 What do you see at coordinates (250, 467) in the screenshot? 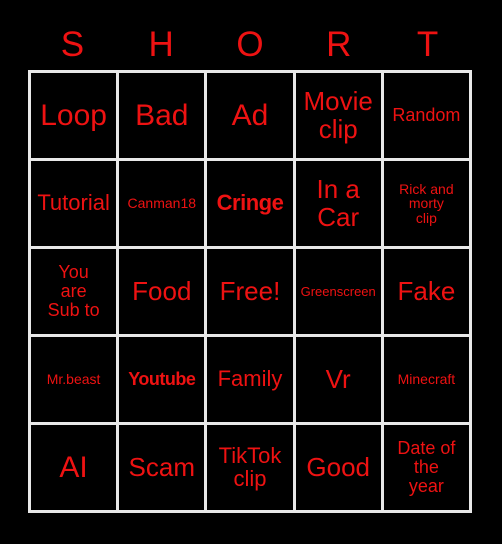
I see `bingo-cell: TikTok clip` at bounding box center [250, 467].